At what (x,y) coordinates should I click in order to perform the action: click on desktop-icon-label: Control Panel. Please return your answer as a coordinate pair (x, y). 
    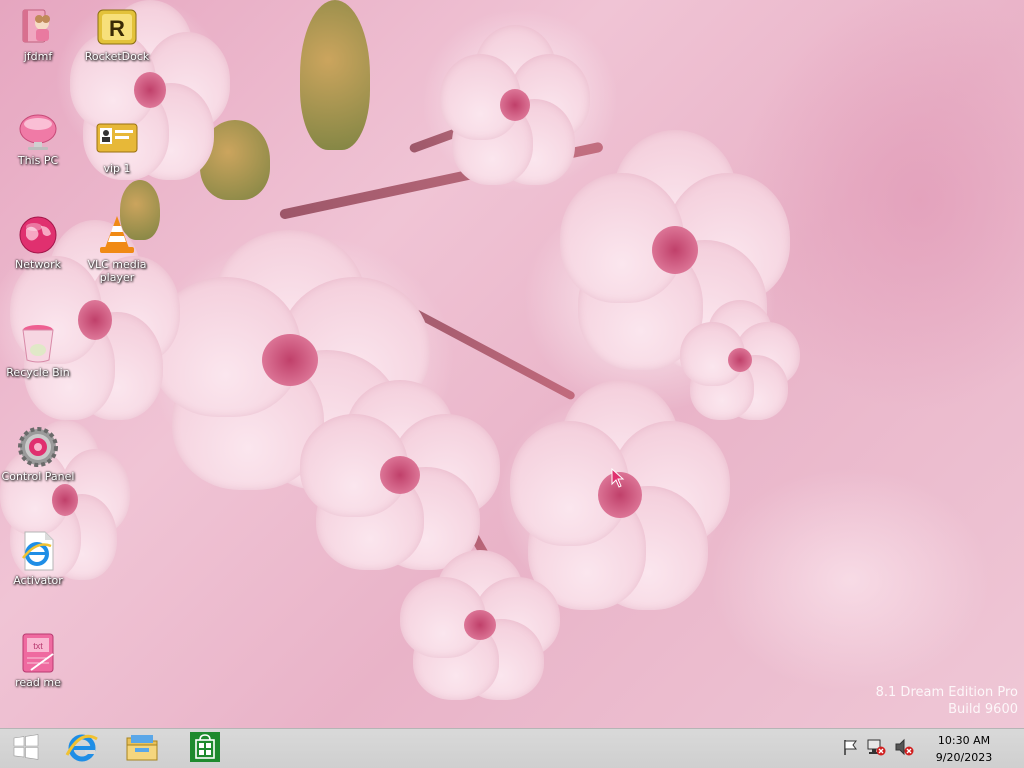
    Looking at the image, I should click on (38, 476).